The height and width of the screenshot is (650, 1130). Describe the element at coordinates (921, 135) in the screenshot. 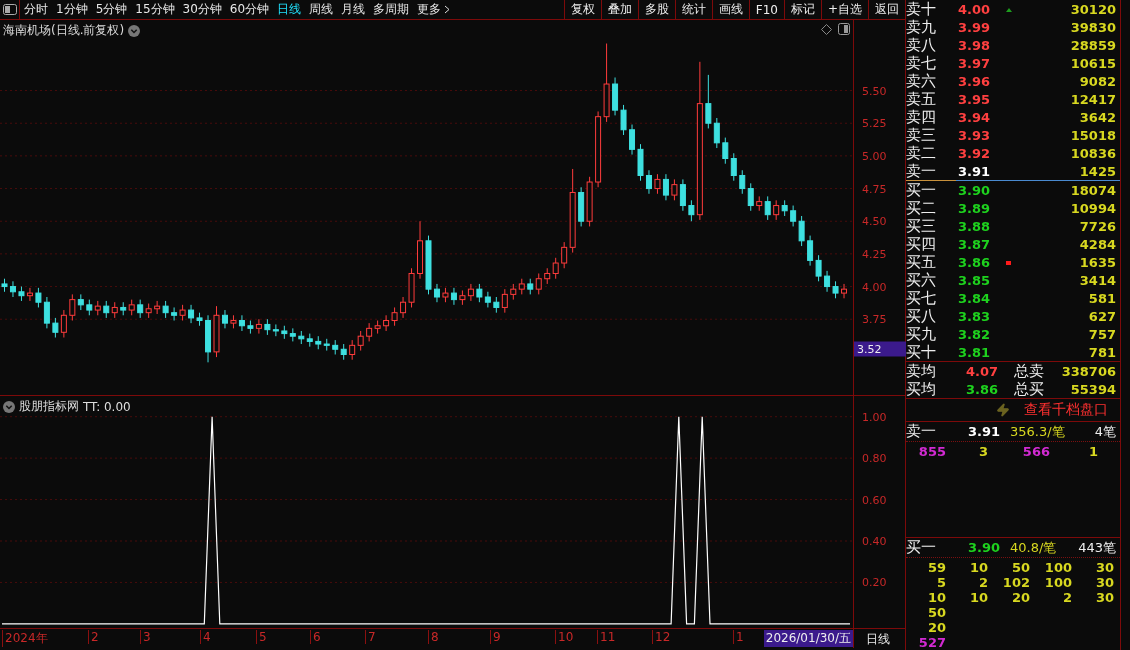

I see `level-label: 卖三` at that location.